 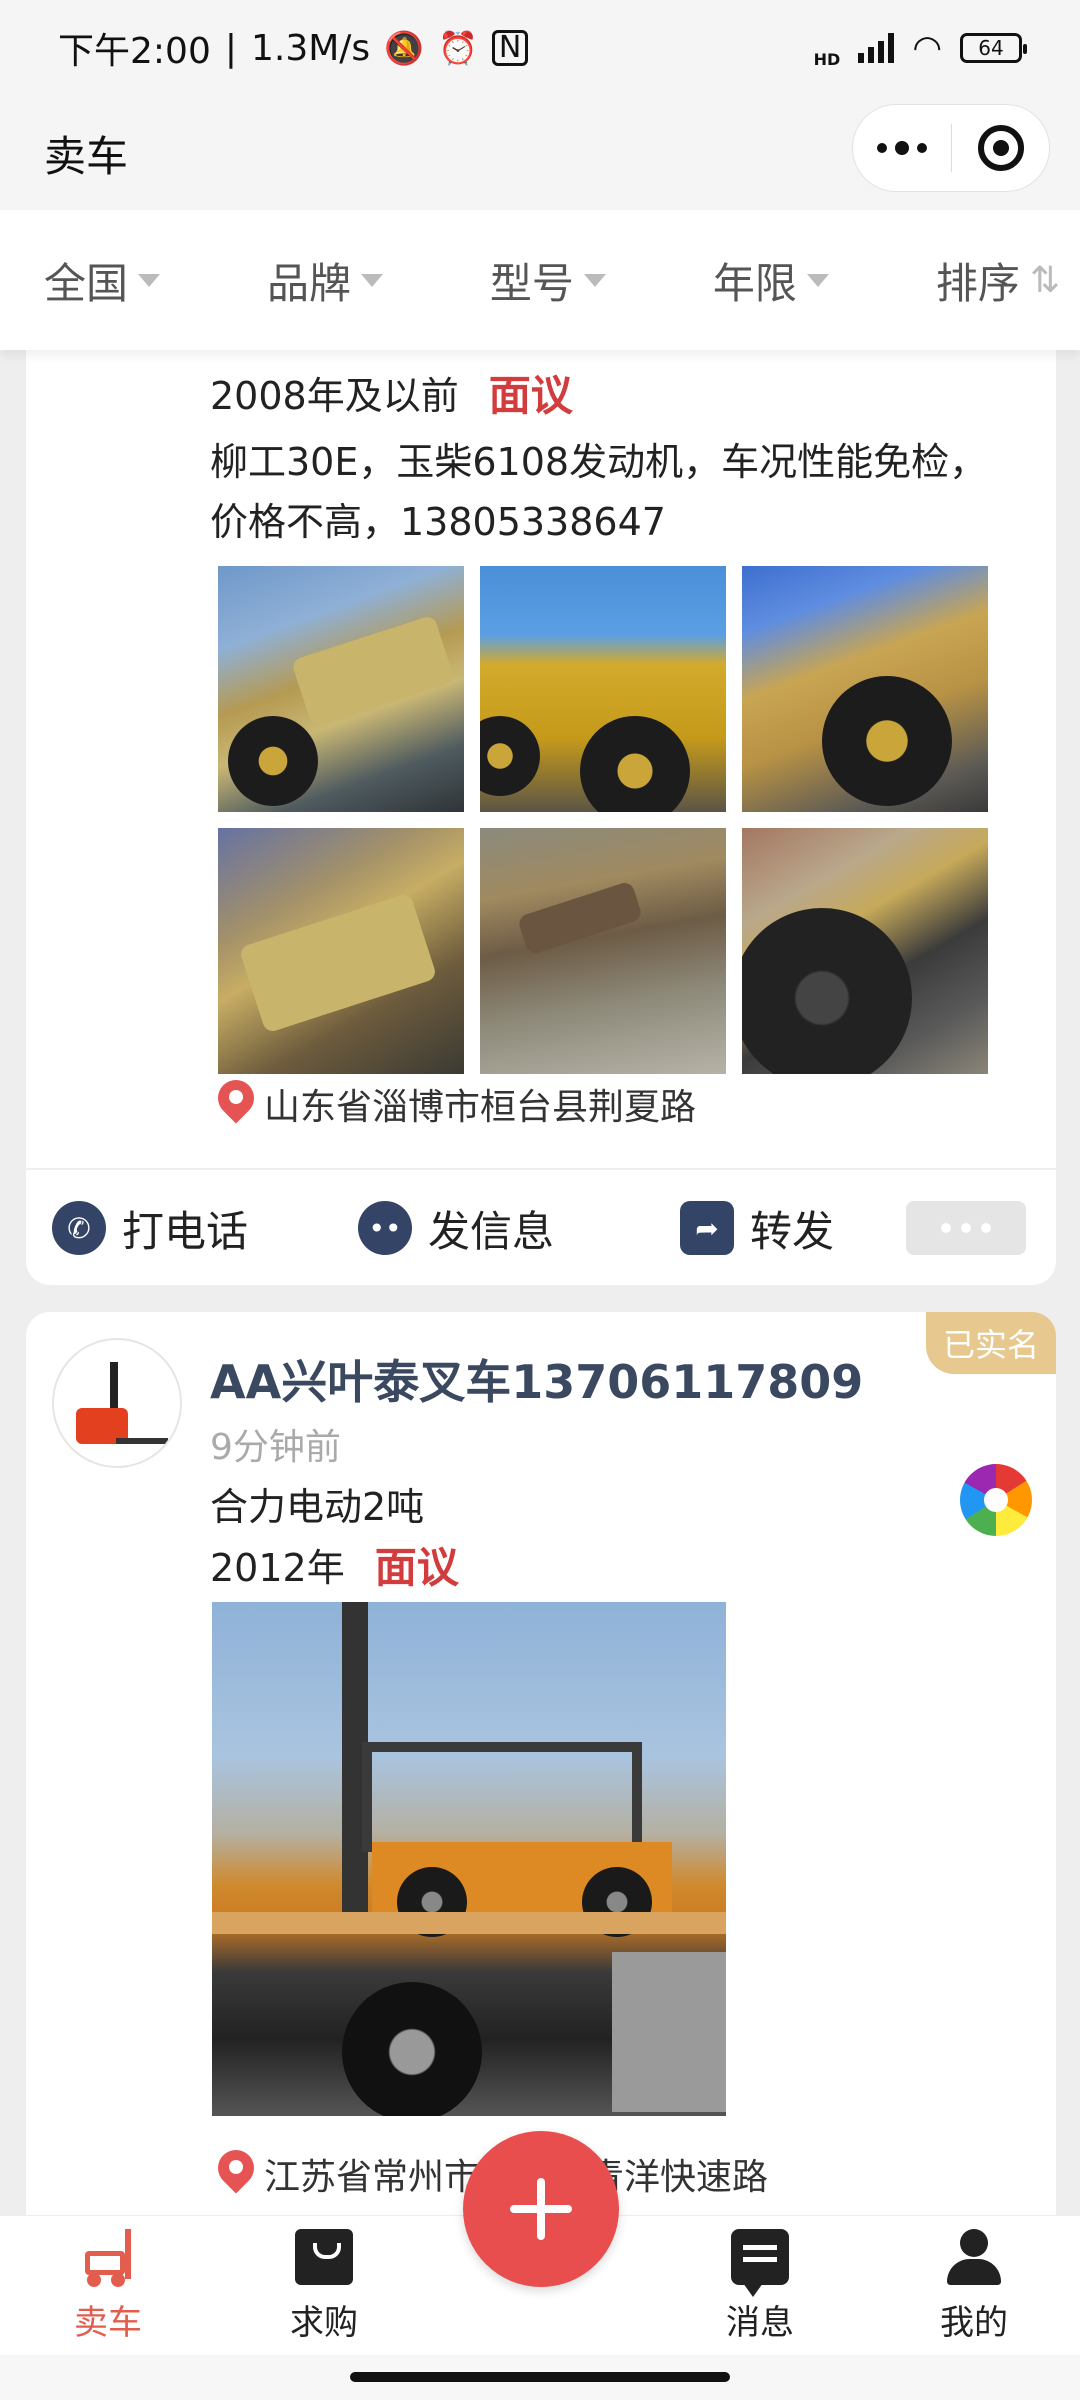 I want to click on forklift-icon, so click(x=108, y=2257).